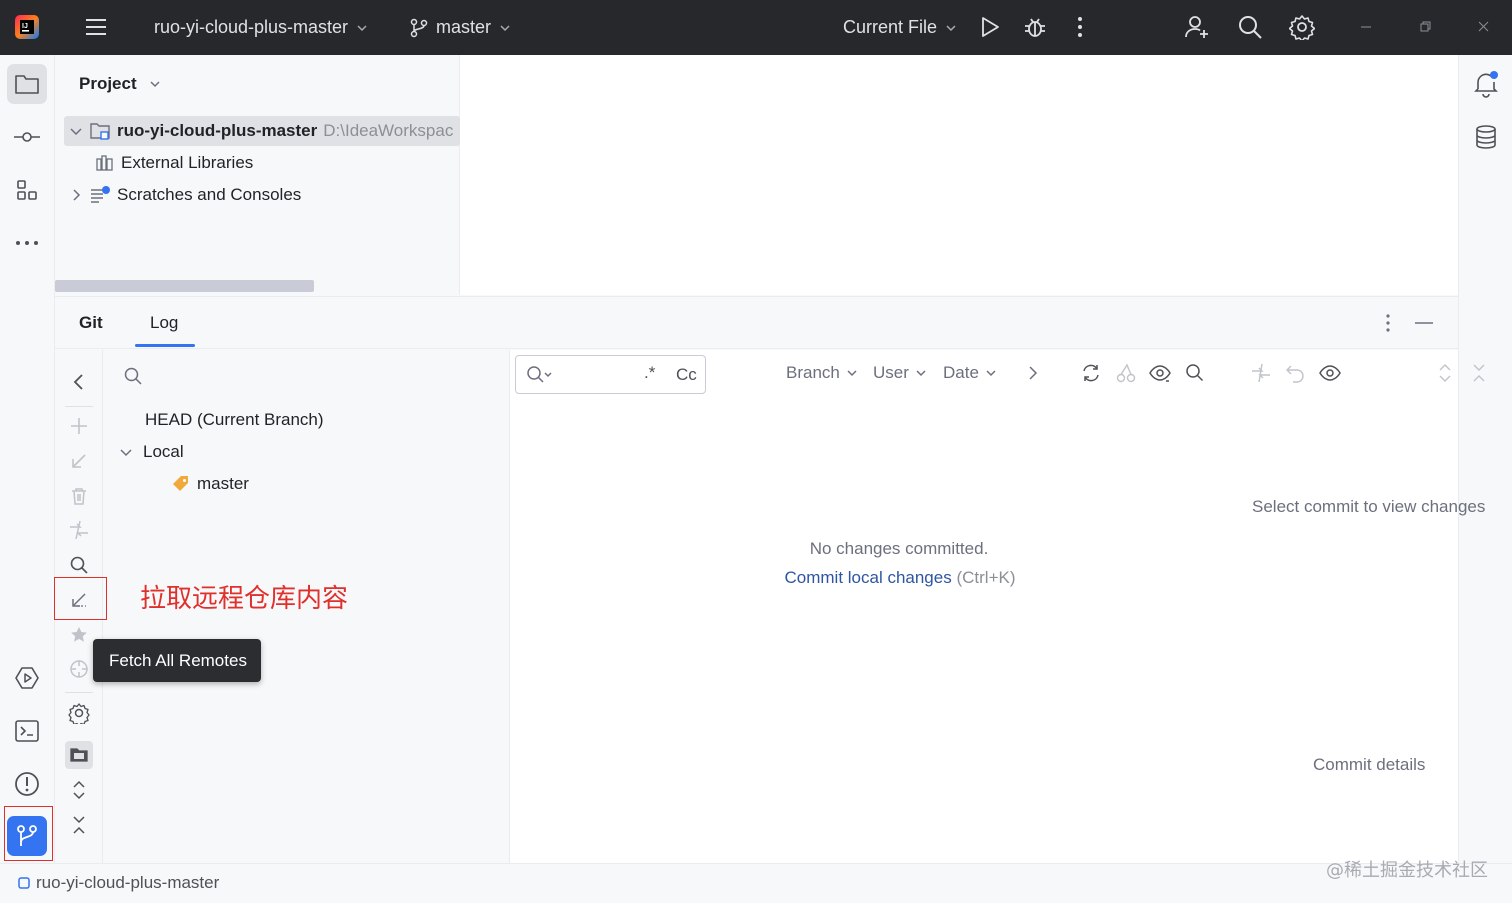 The image size is (1512, 903). What do you see at coordinates (813, 372) in the screenshot?
I see `filter-branch-label: Branch` at bounding box center [813, 372].